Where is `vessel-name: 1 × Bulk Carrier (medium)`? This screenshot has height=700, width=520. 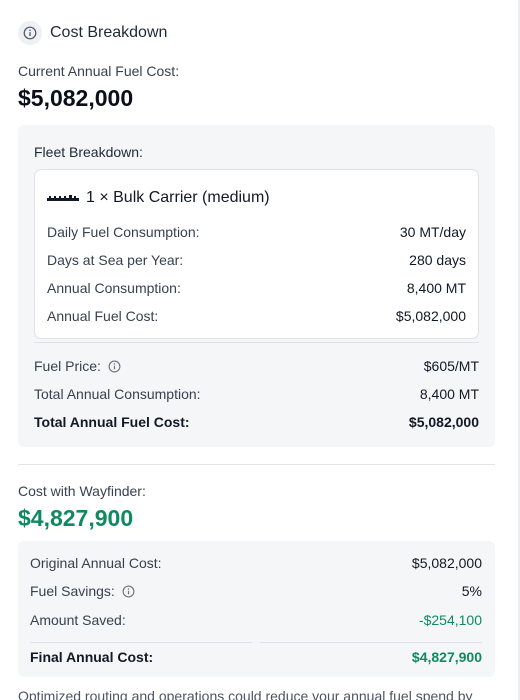 vessel-name: 1 × Bulk Carrier (medium) is located at coordinates (178, 197).